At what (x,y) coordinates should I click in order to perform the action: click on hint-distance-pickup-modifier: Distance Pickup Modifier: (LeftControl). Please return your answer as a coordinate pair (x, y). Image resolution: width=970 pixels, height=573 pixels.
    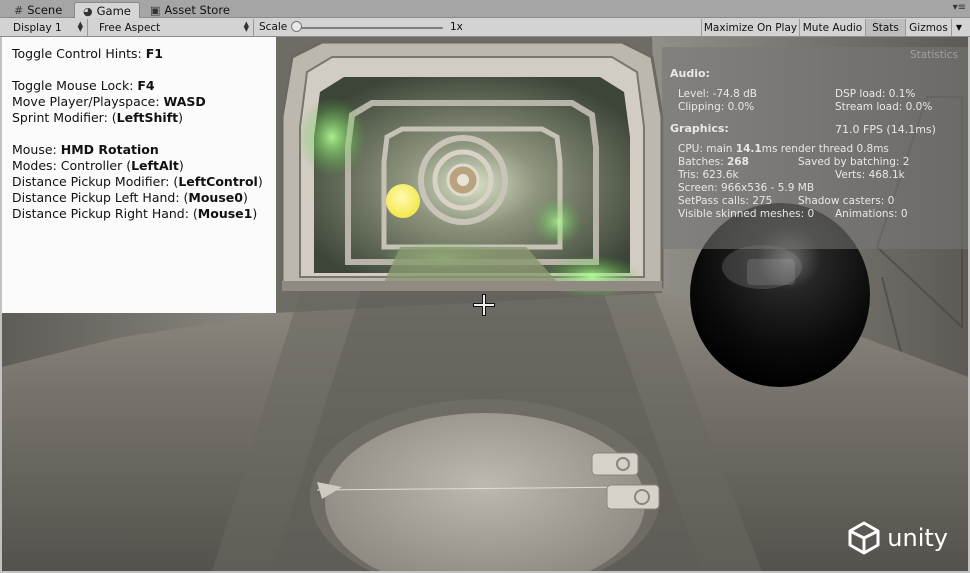
    Looking at the image, I should click on (137, 181).